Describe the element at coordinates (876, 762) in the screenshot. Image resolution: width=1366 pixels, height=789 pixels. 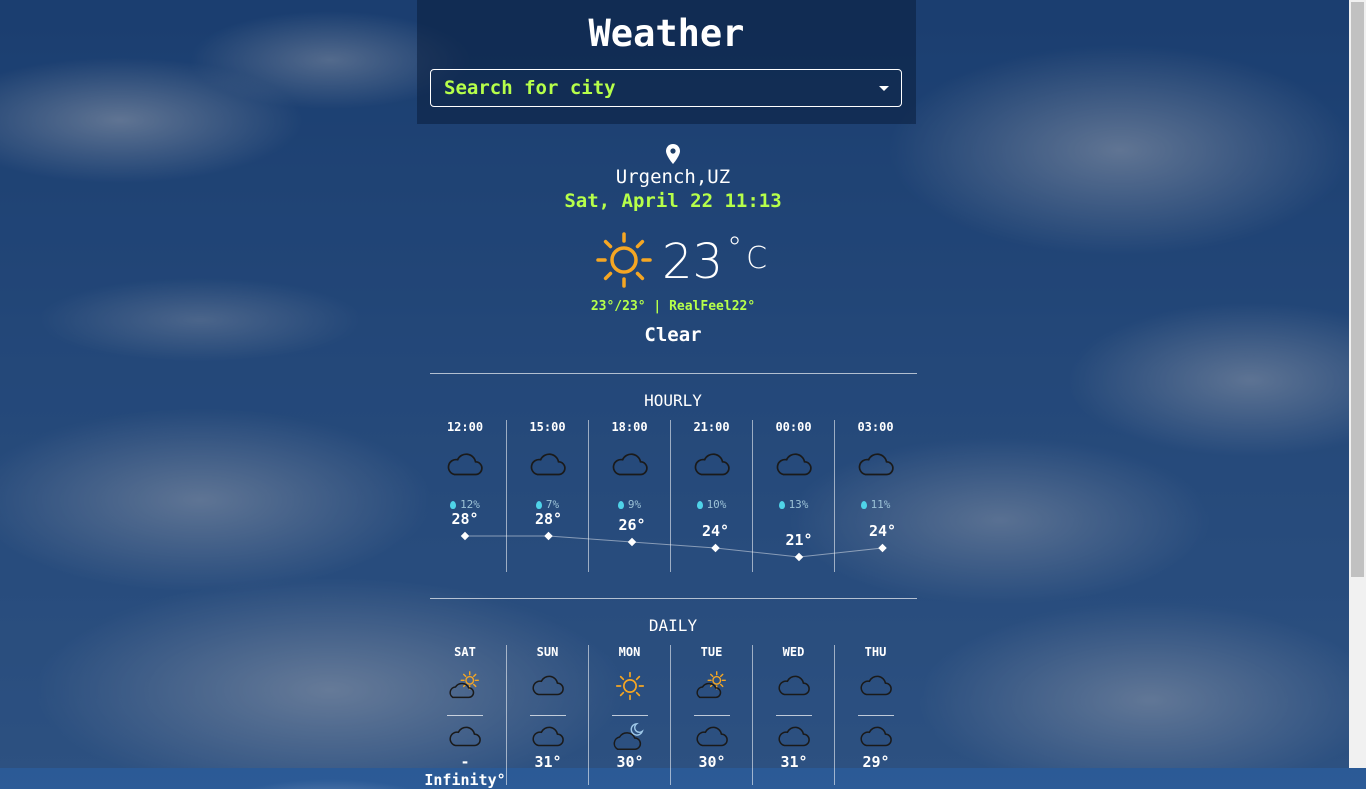
I see `daily-temp: 29°` at that location.